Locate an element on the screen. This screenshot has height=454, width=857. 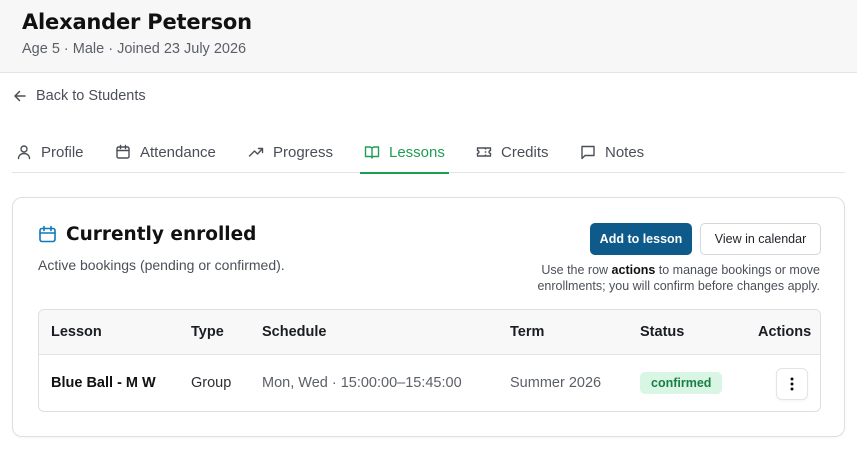
column-header-lesson: Lesson is located at coordinates (76, 332).